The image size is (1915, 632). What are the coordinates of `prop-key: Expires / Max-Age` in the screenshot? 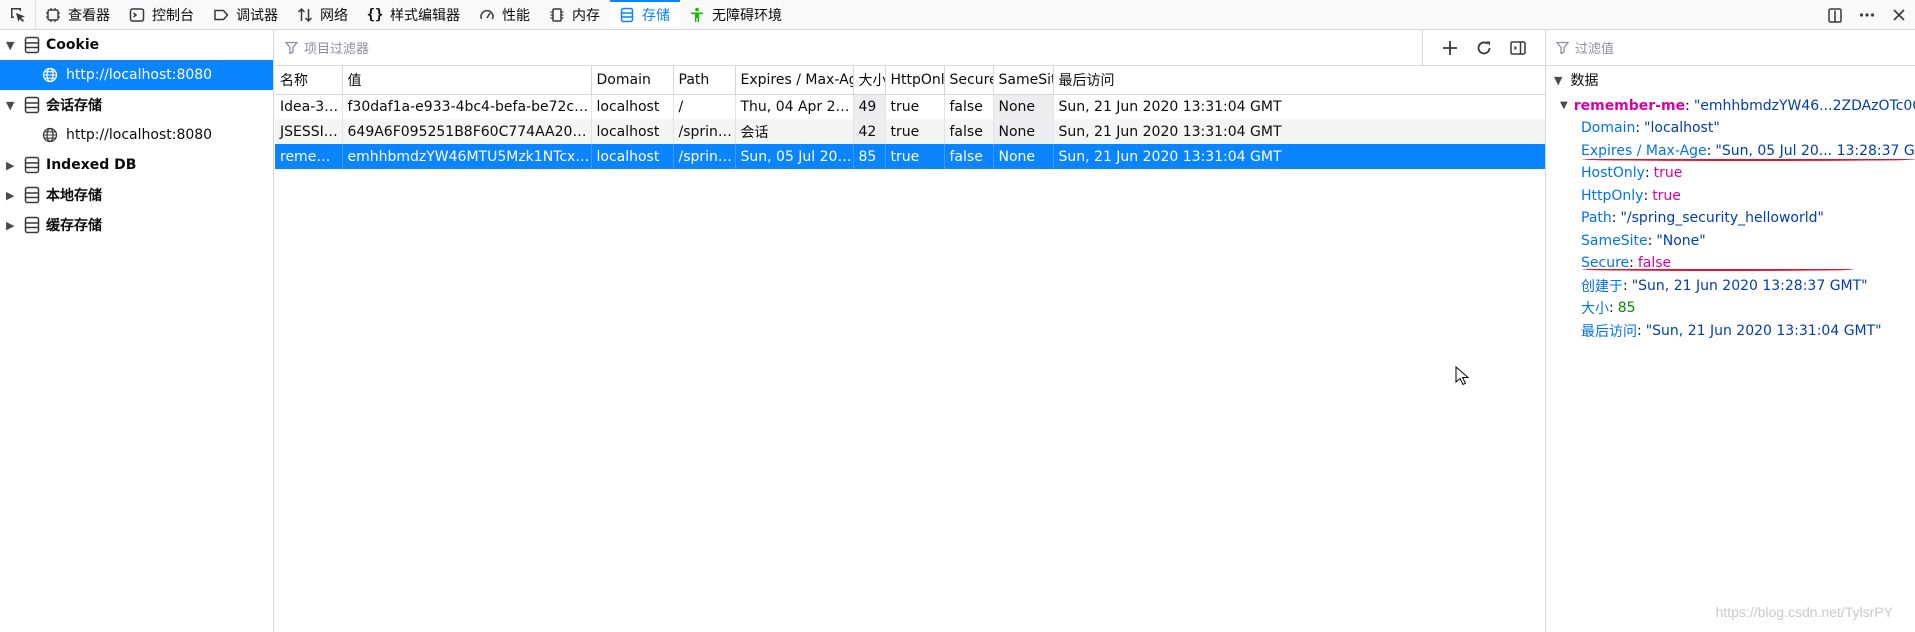 It's located at (1644, 150).